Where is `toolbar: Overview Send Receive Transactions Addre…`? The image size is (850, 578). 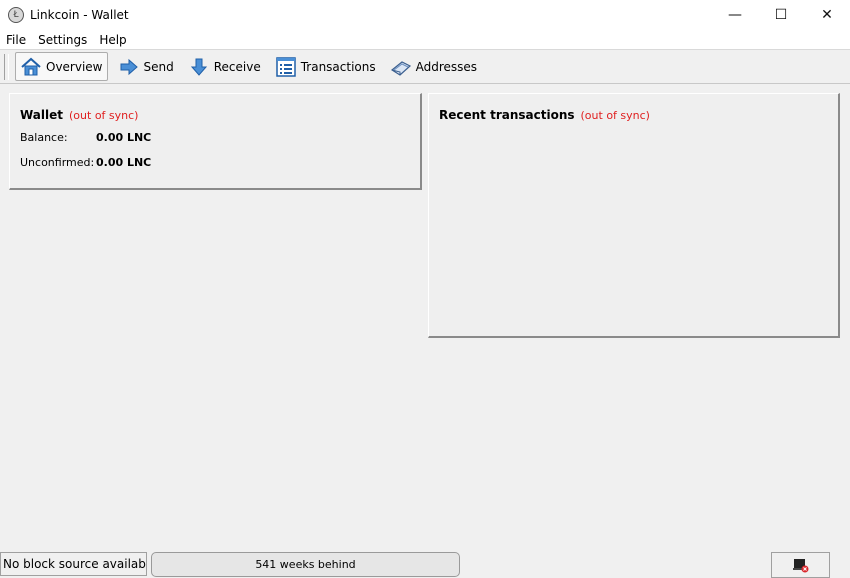 toolbar: Overview Send Receive Transactions Addre… is located at coordinates (425, 67).